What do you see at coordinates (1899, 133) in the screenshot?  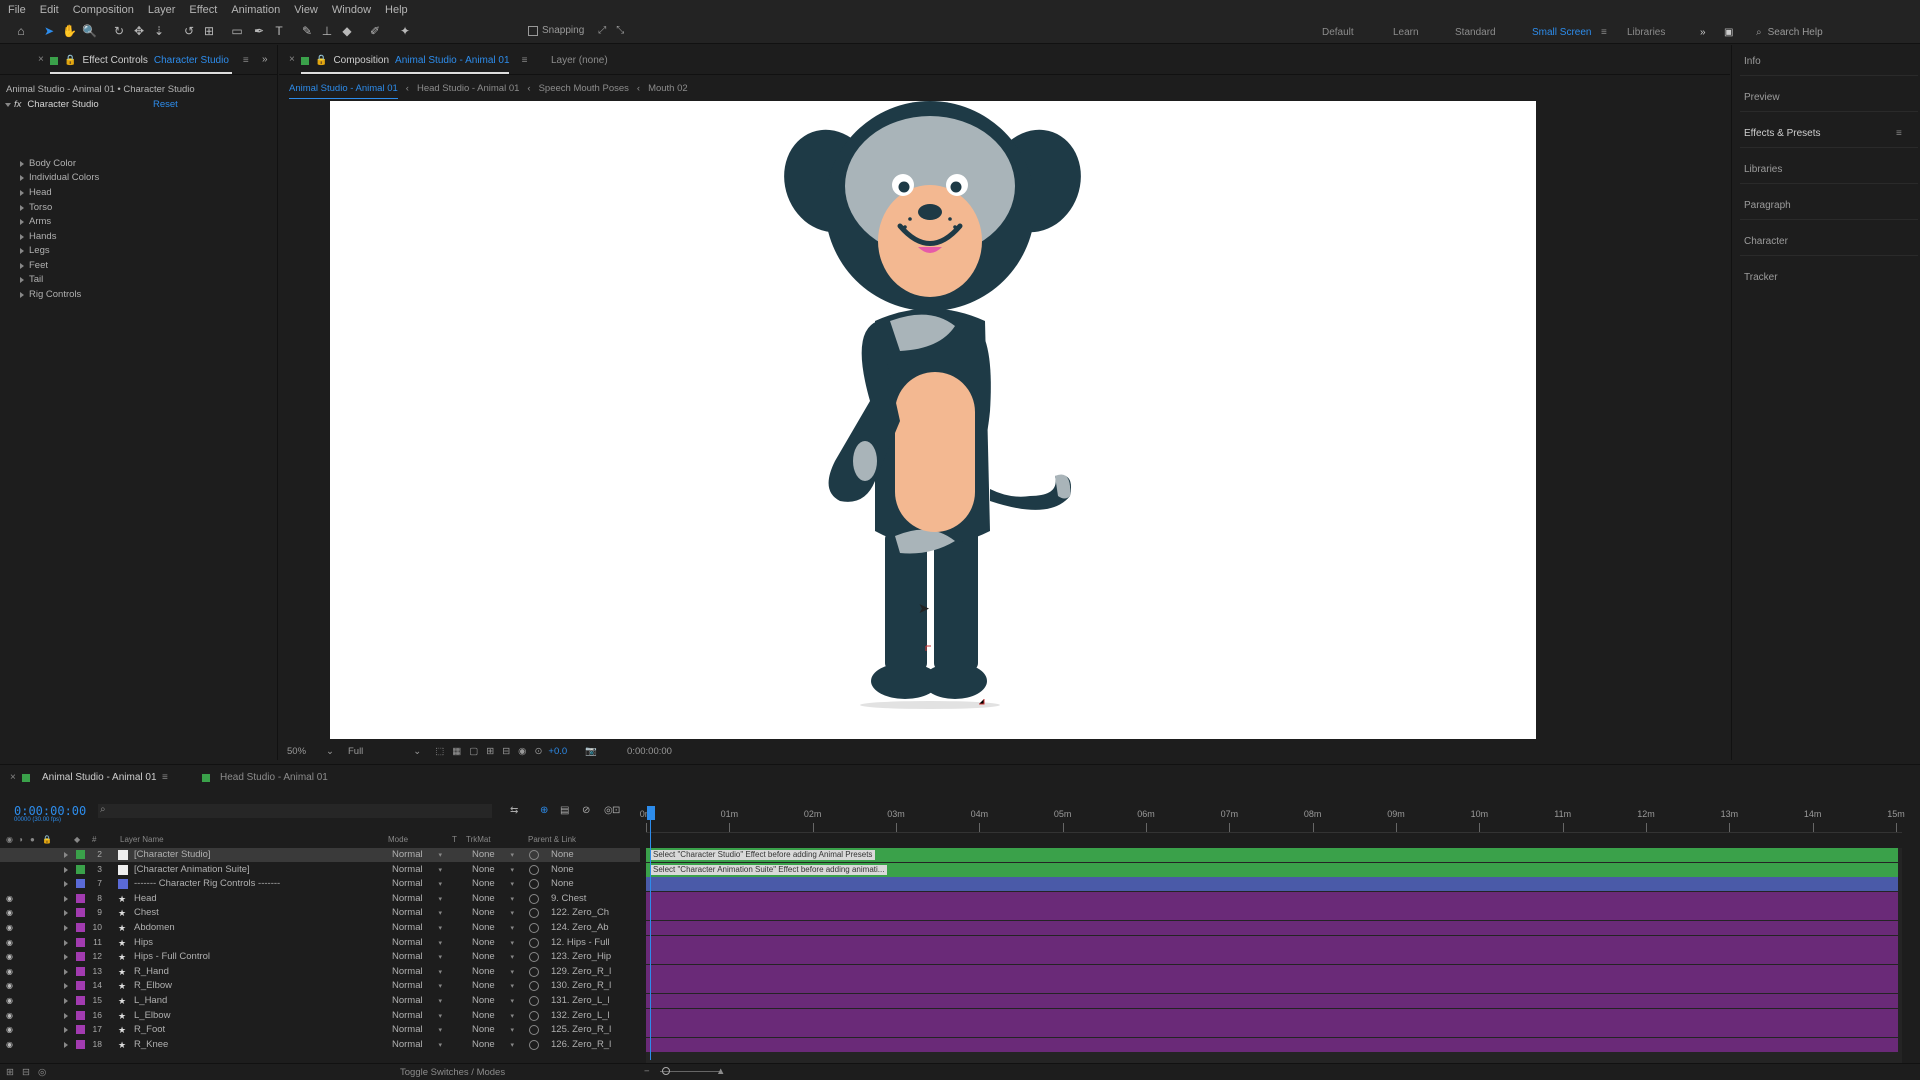 I see `effects-presets-menu-icon: ≡` at bounding box center [1899, 133].